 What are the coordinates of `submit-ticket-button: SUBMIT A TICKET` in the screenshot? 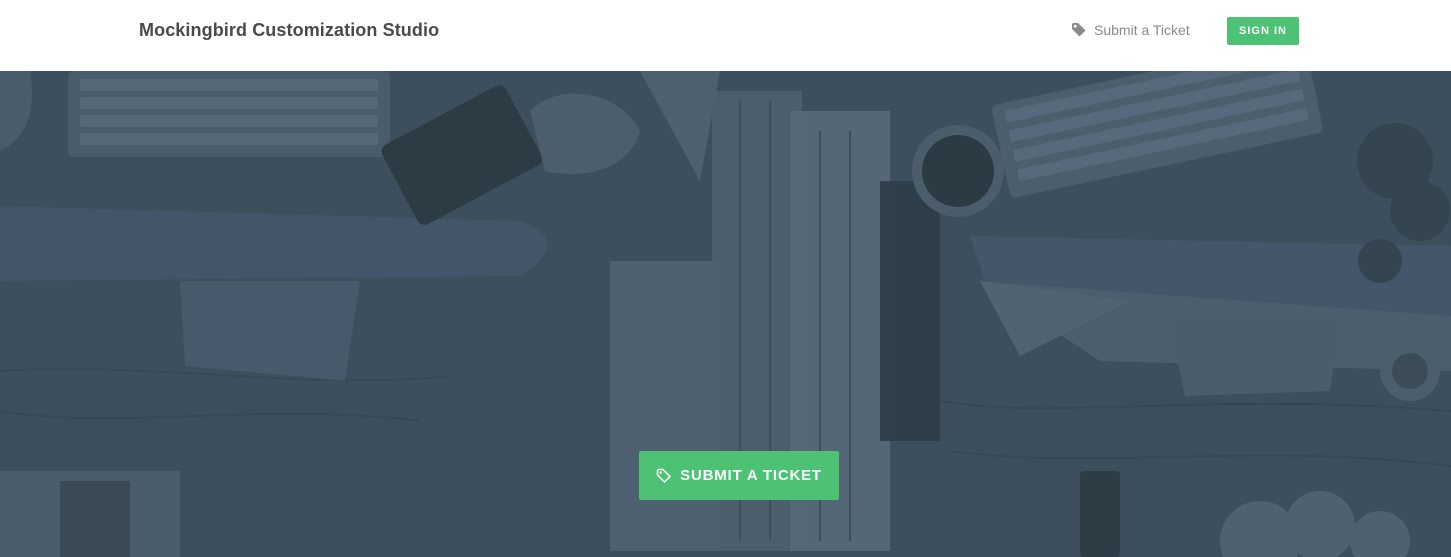 It's located at (739, 475).